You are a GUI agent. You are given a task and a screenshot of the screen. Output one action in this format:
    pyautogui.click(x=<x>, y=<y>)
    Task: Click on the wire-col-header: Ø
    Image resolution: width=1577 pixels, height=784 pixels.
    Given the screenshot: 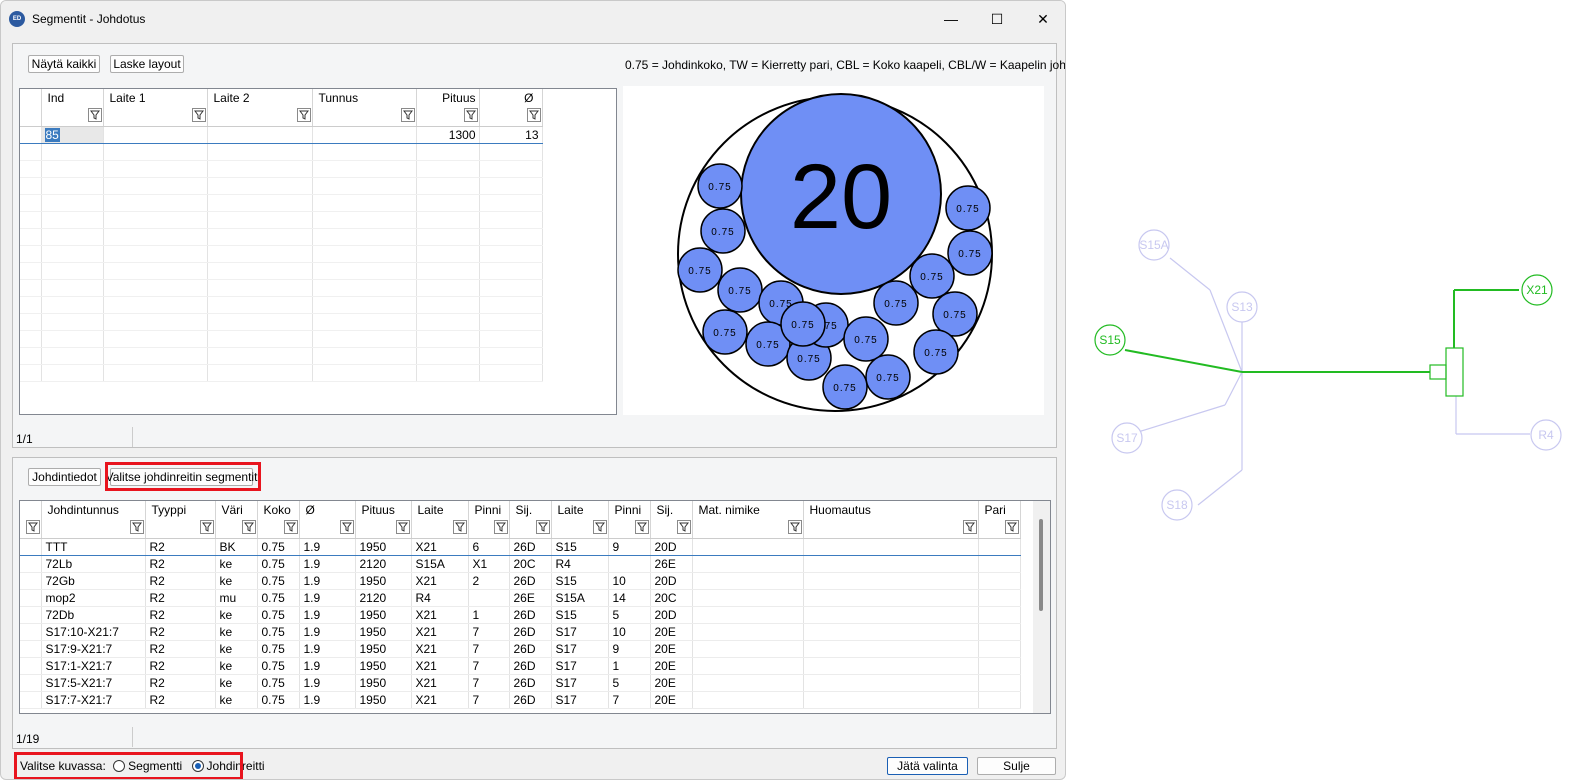 What is the action you would take?
    pyautogui.click(x=327, y=509)
    